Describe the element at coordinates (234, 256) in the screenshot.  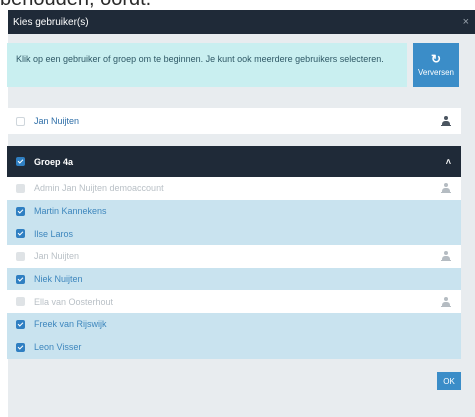
I see `list-item: Jan Nuijten` at that location.